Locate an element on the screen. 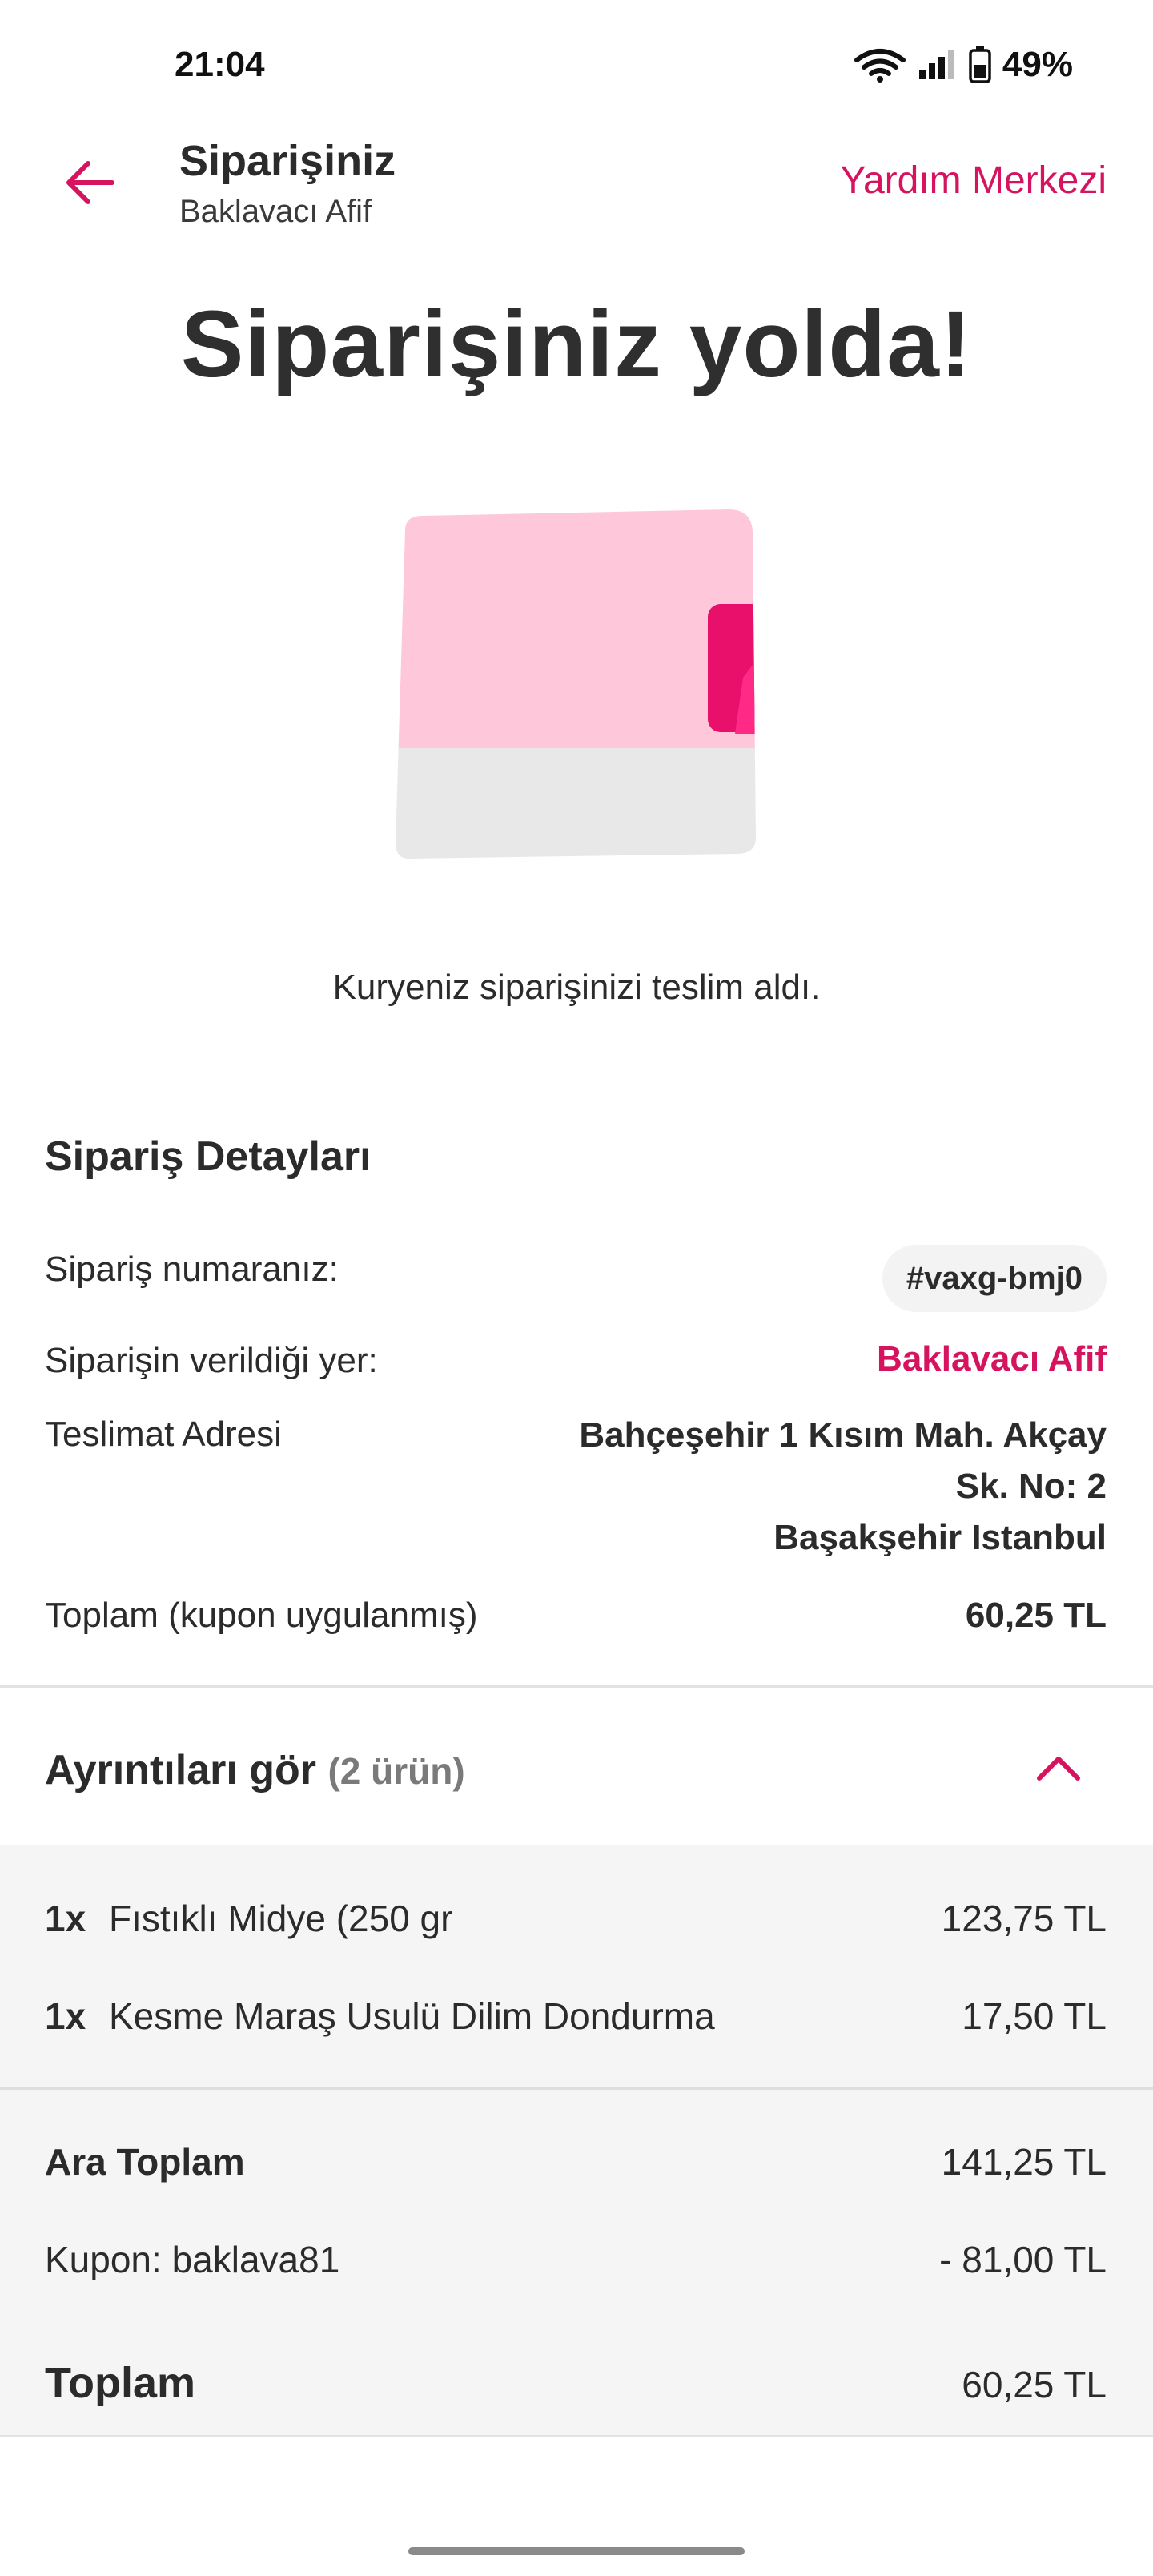  grand-total-value: 60,25 TL is located at coordinates (1035, 2384).